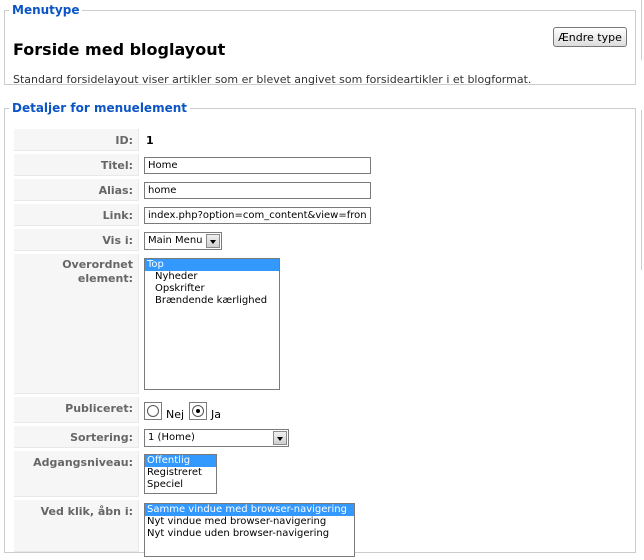  Describe the element at coordinates (180, 485) in the screenshot. I see `access-option-special: Speciel` at that location.